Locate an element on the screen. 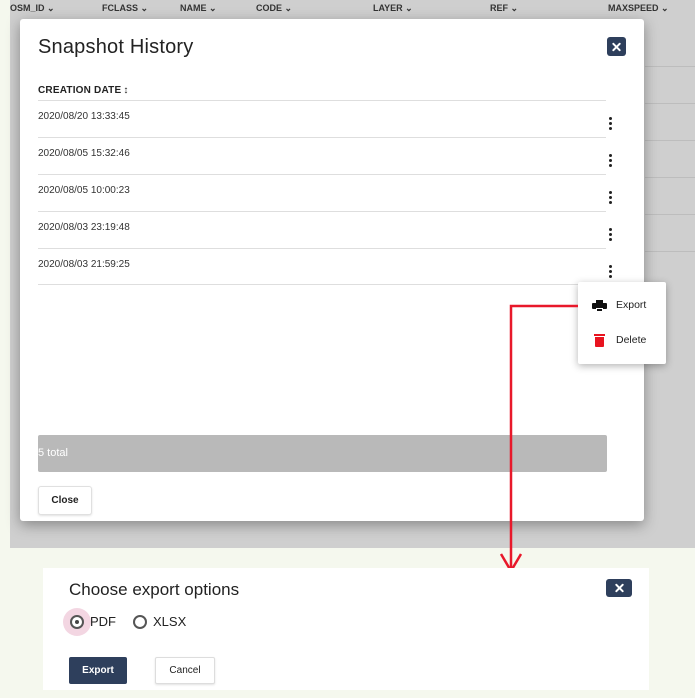 This screenshot has height=698, width=695. cancel-button: Cancel is located at coordinates (185, 670).